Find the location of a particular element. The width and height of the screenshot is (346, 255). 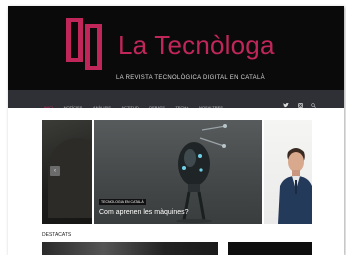

previous-slide-image is located at coordinates (70, 178).